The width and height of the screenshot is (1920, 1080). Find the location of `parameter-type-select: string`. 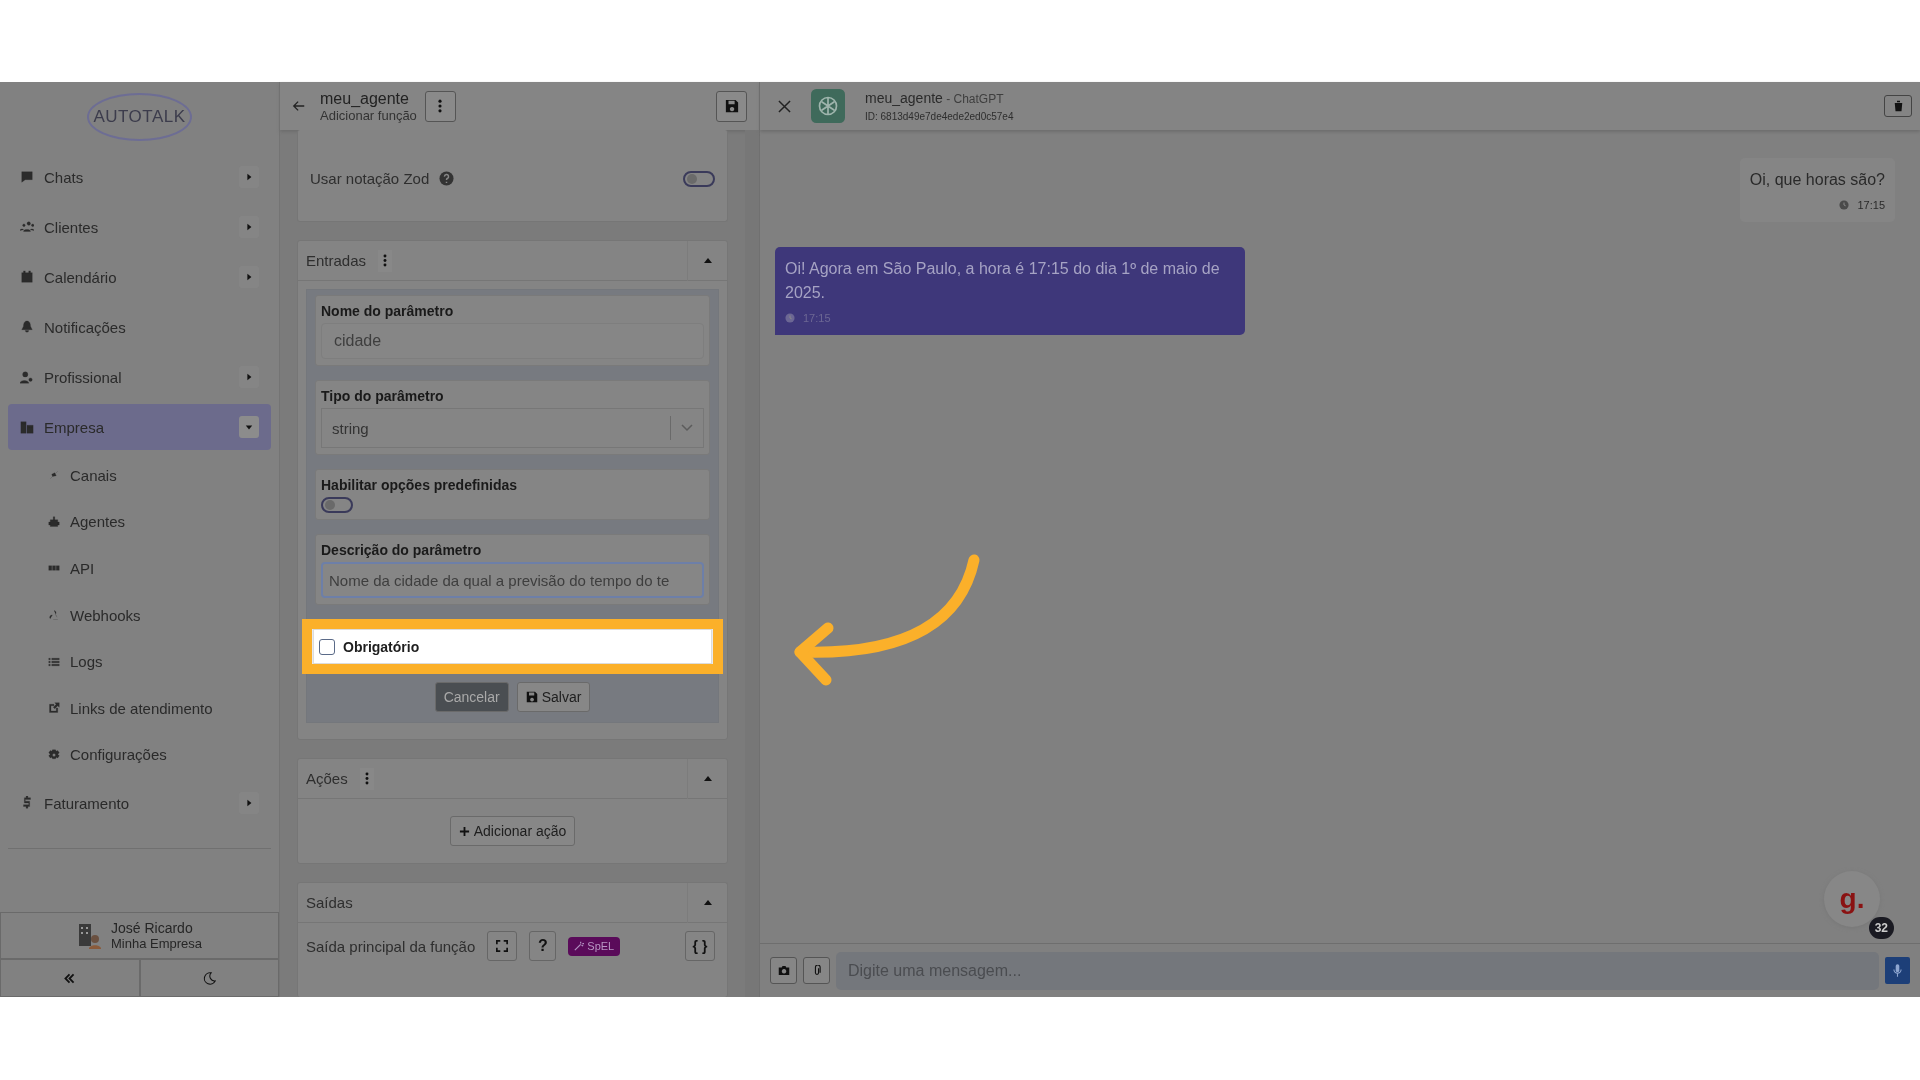

parameter-type-select: string is located at coordinates (512, 428).